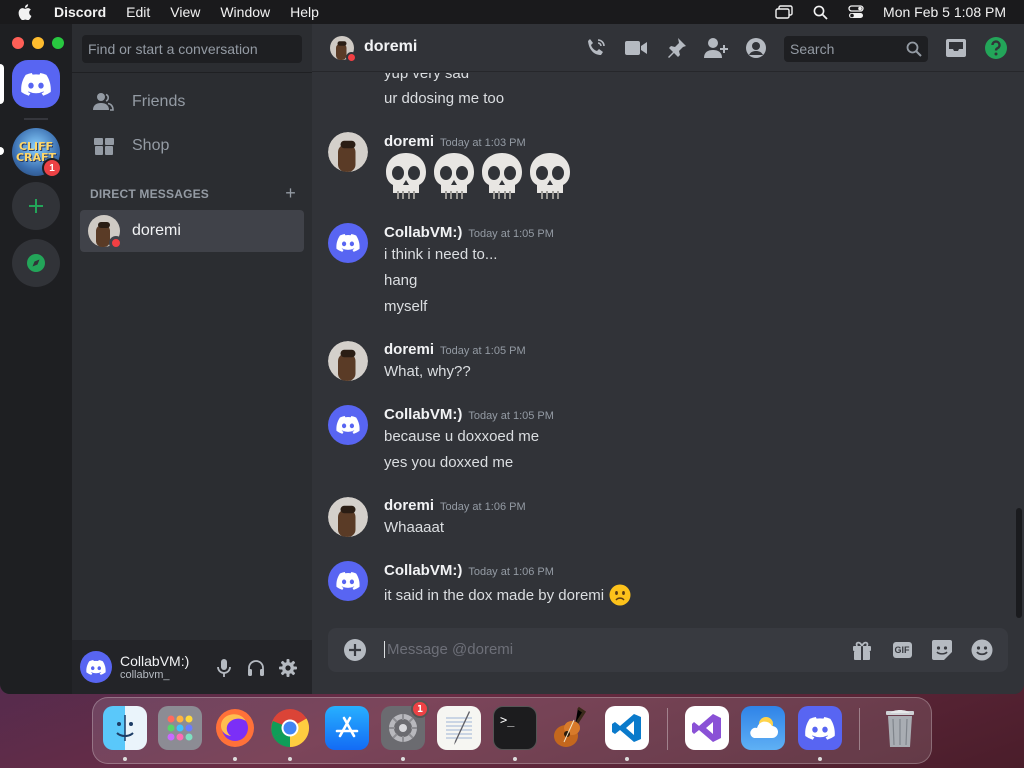  What do you see at coordinates (763, 728) in the screenshot?
I see `weather-icon` at bounding box center [763, 728].